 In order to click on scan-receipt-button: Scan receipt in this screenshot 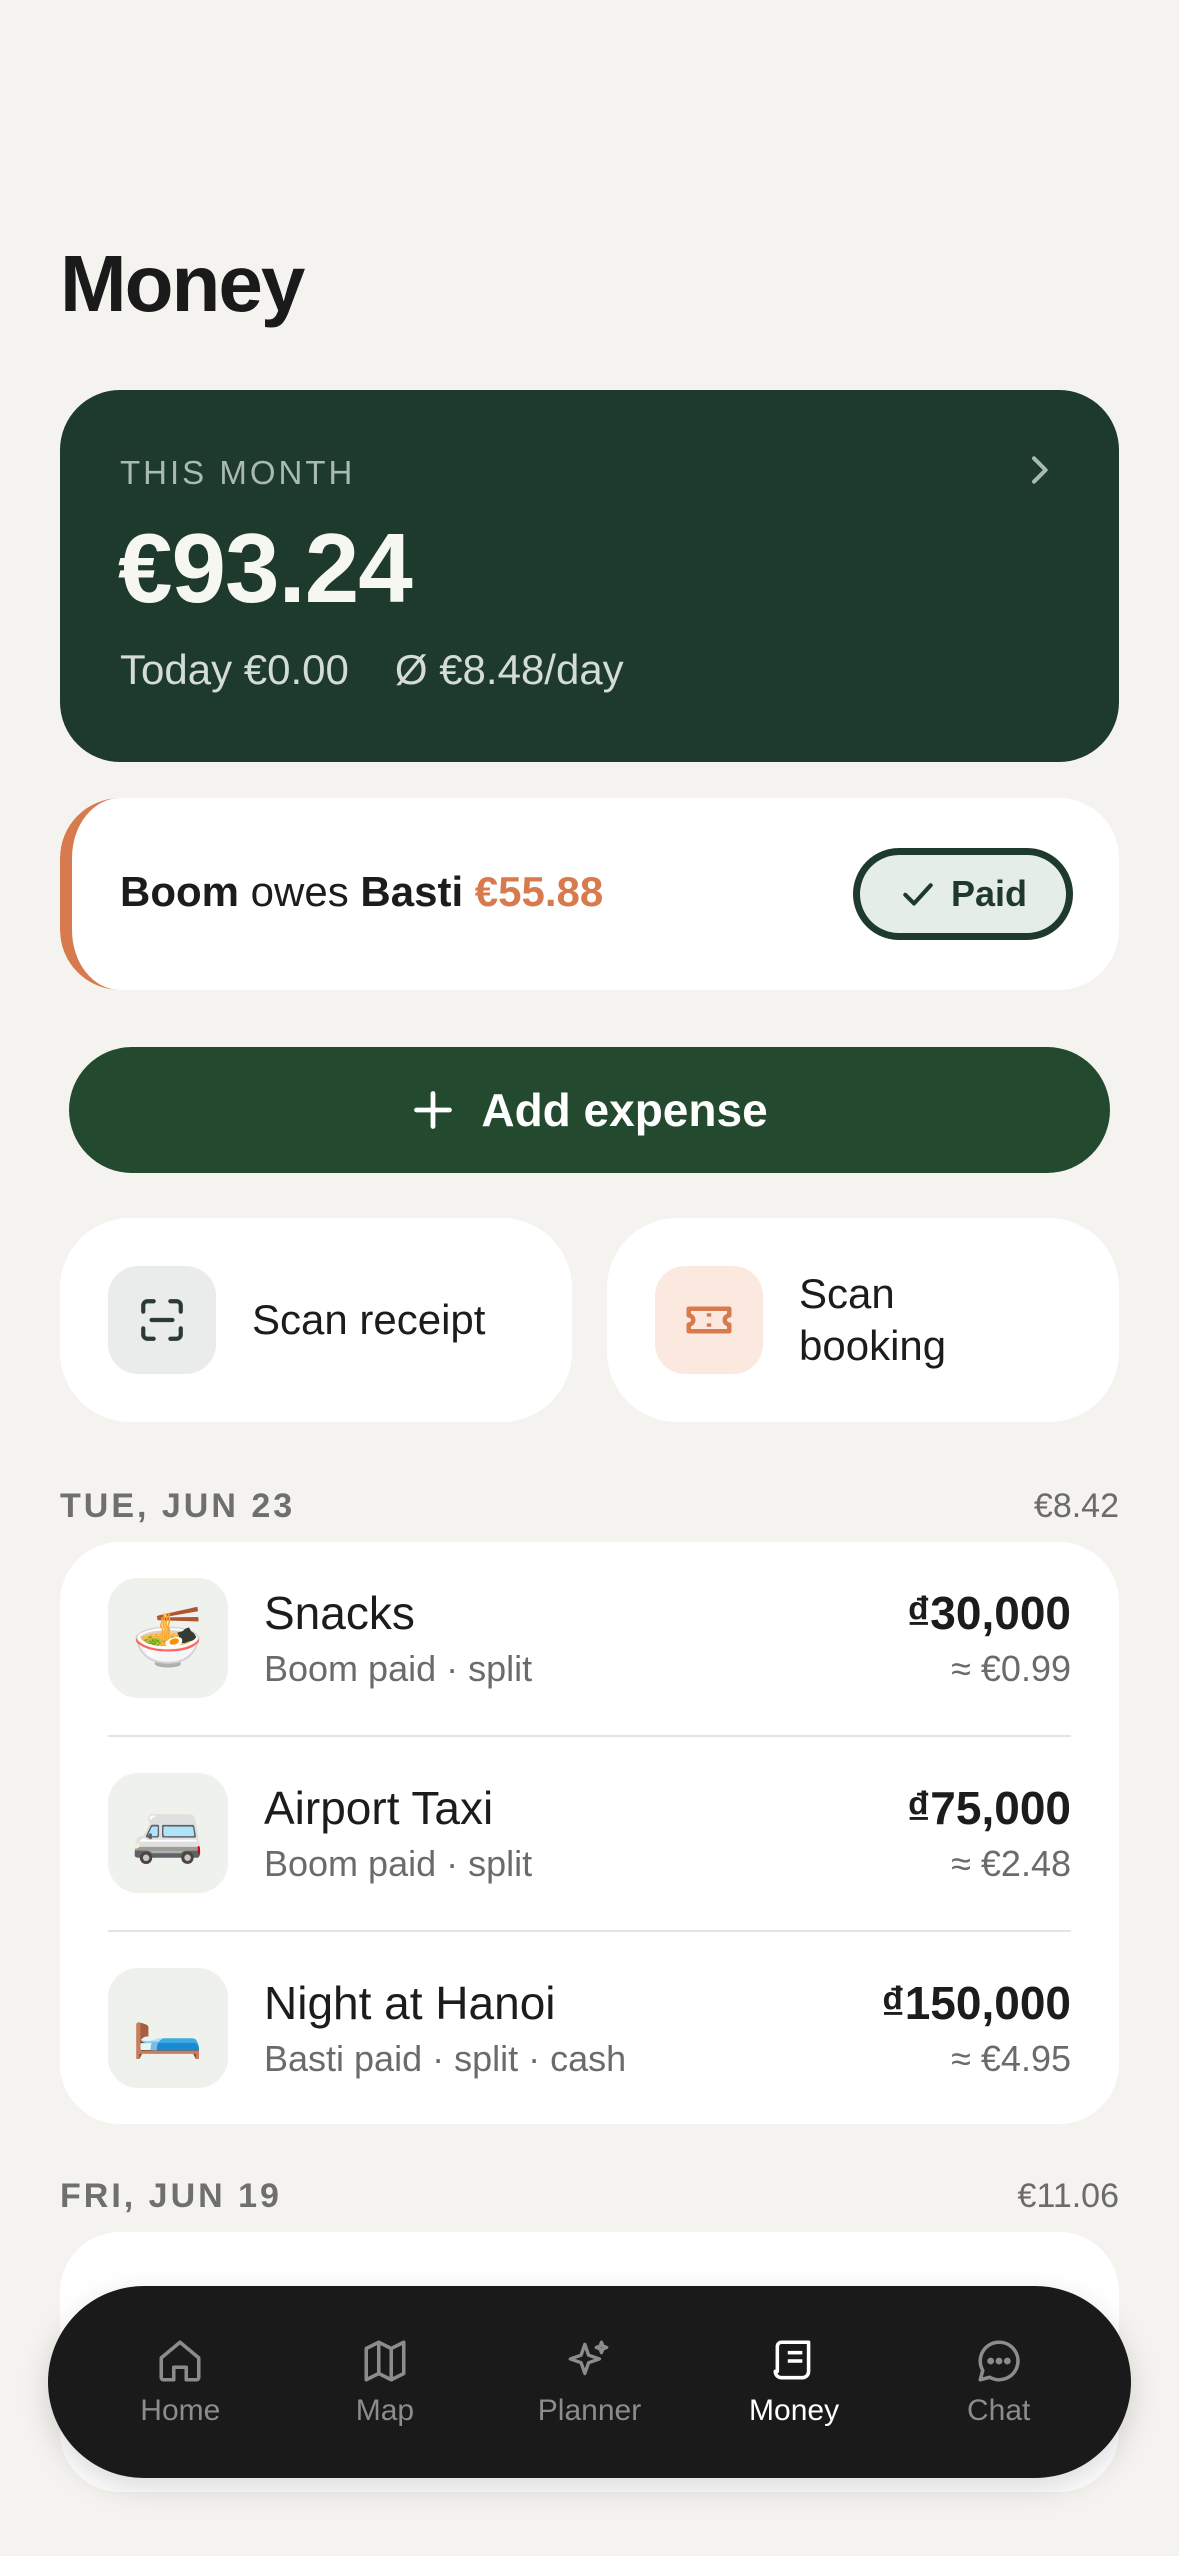, I will do `click(316, 1320)`.